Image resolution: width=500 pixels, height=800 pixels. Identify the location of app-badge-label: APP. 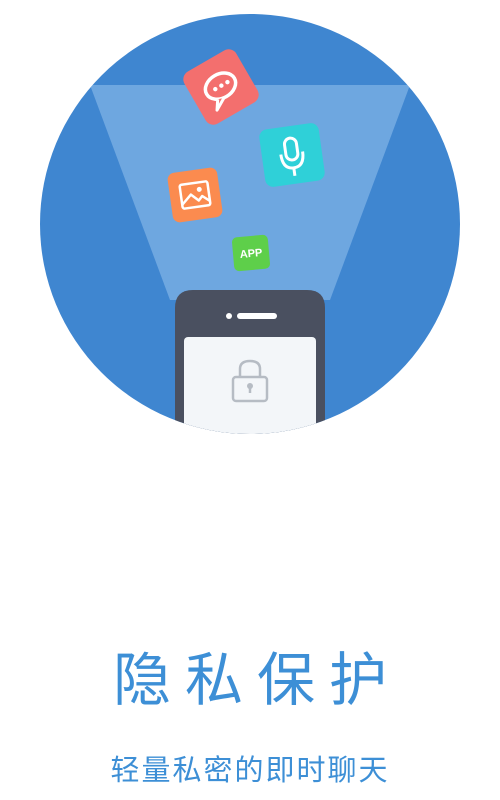
(251, 254).